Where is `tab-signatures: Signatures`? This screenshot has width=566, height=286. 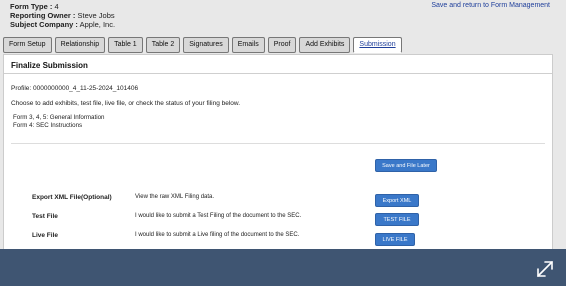 tab-signatures: Signatures is located at coordinates (206, 45).